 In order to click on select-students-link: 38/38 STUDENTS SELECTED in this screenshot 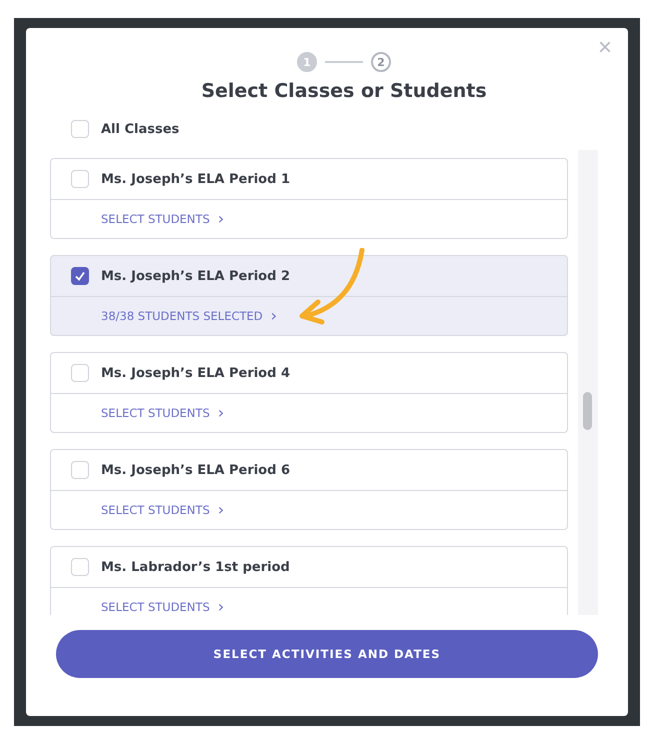, I will do `click(182, 316)`.